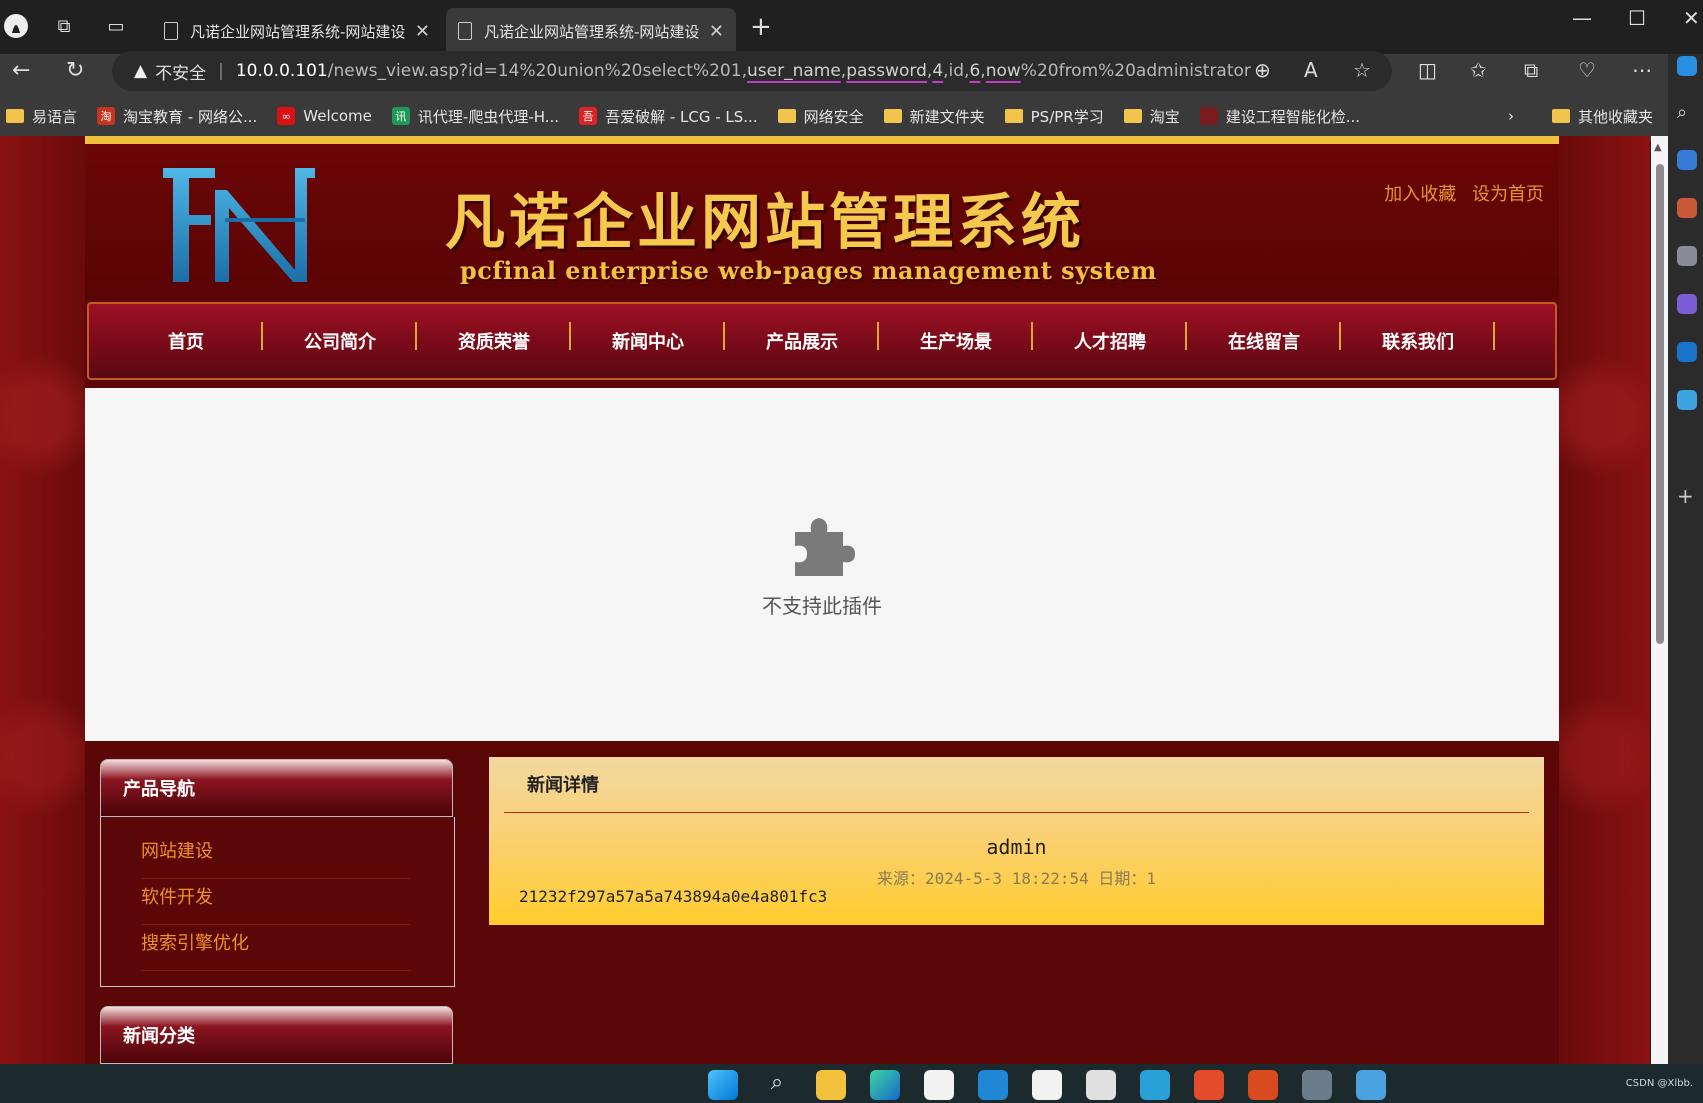 The image size is (1703, 1103). What do you see at coordinates (1508, 194) in the screenshot?
I see `set-homepage-link: 设为首页` at bounding box center [1508, 194].